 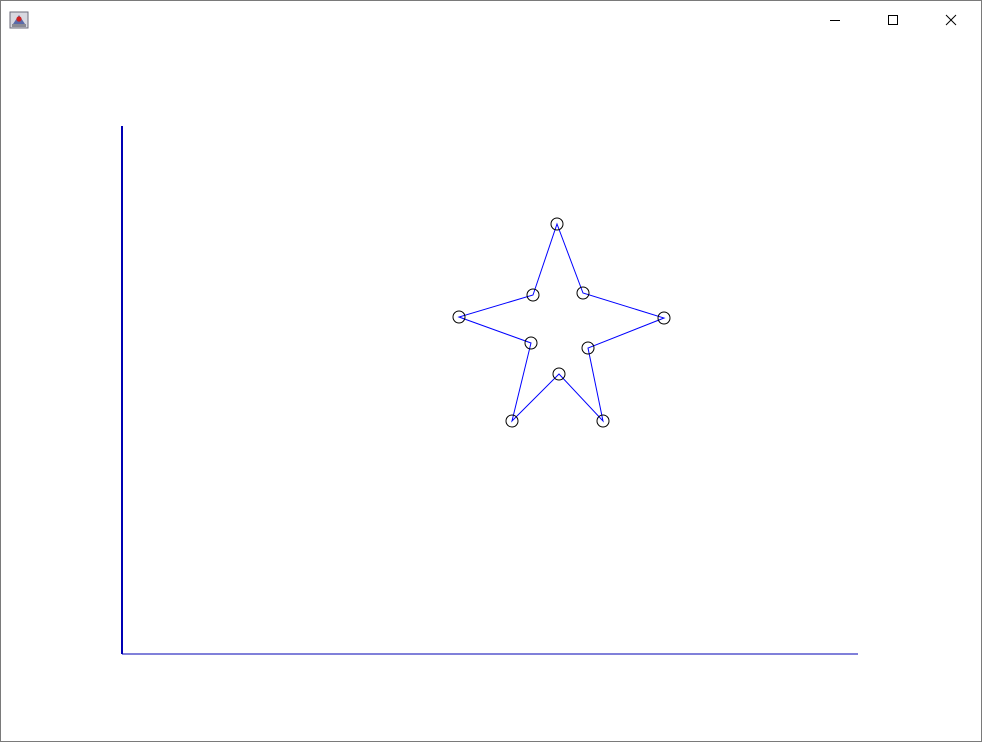 I want to click on point-markers, so click(x=561, y=322).